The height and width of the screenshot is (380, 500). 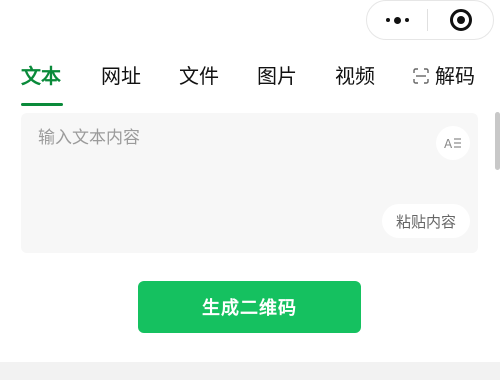 I want to click on capsule-menu, so click(x=430, y=20).